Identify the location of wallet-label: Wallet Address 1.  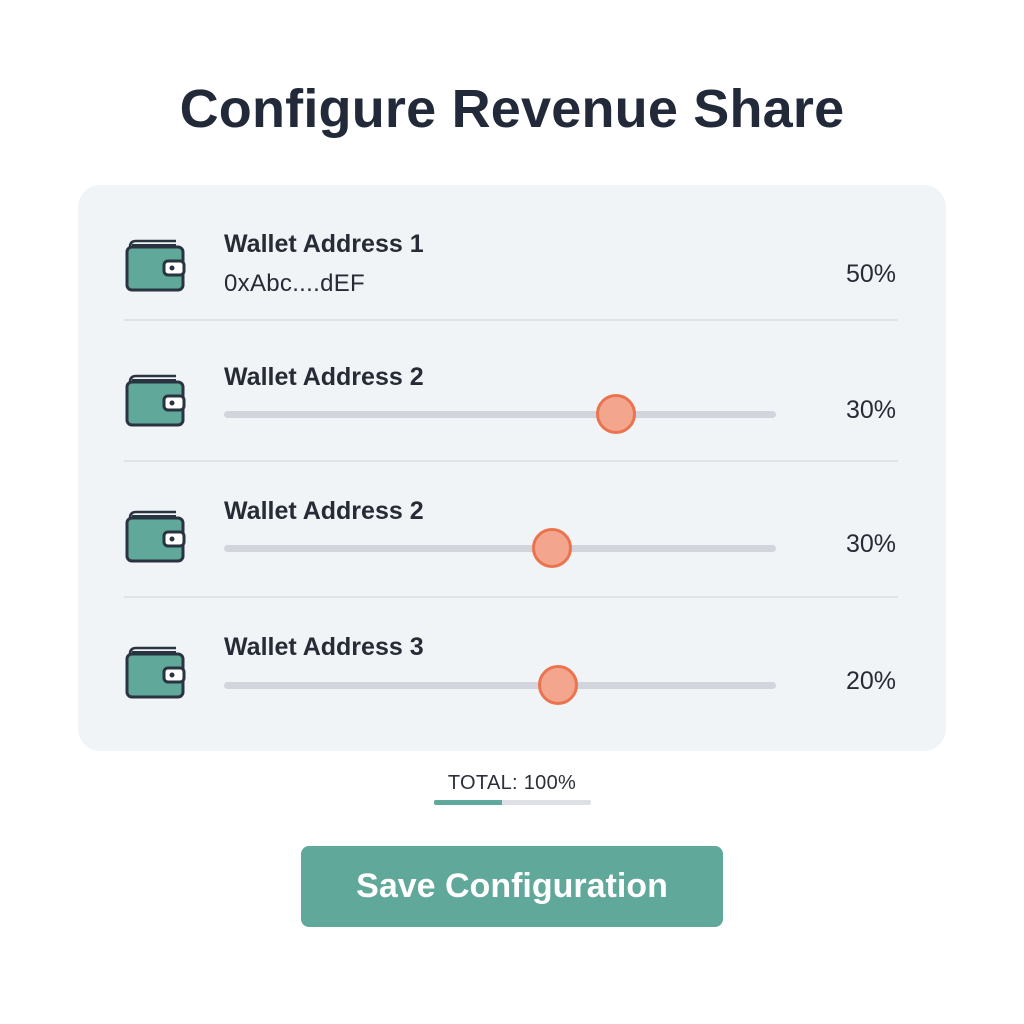
(324, 244).